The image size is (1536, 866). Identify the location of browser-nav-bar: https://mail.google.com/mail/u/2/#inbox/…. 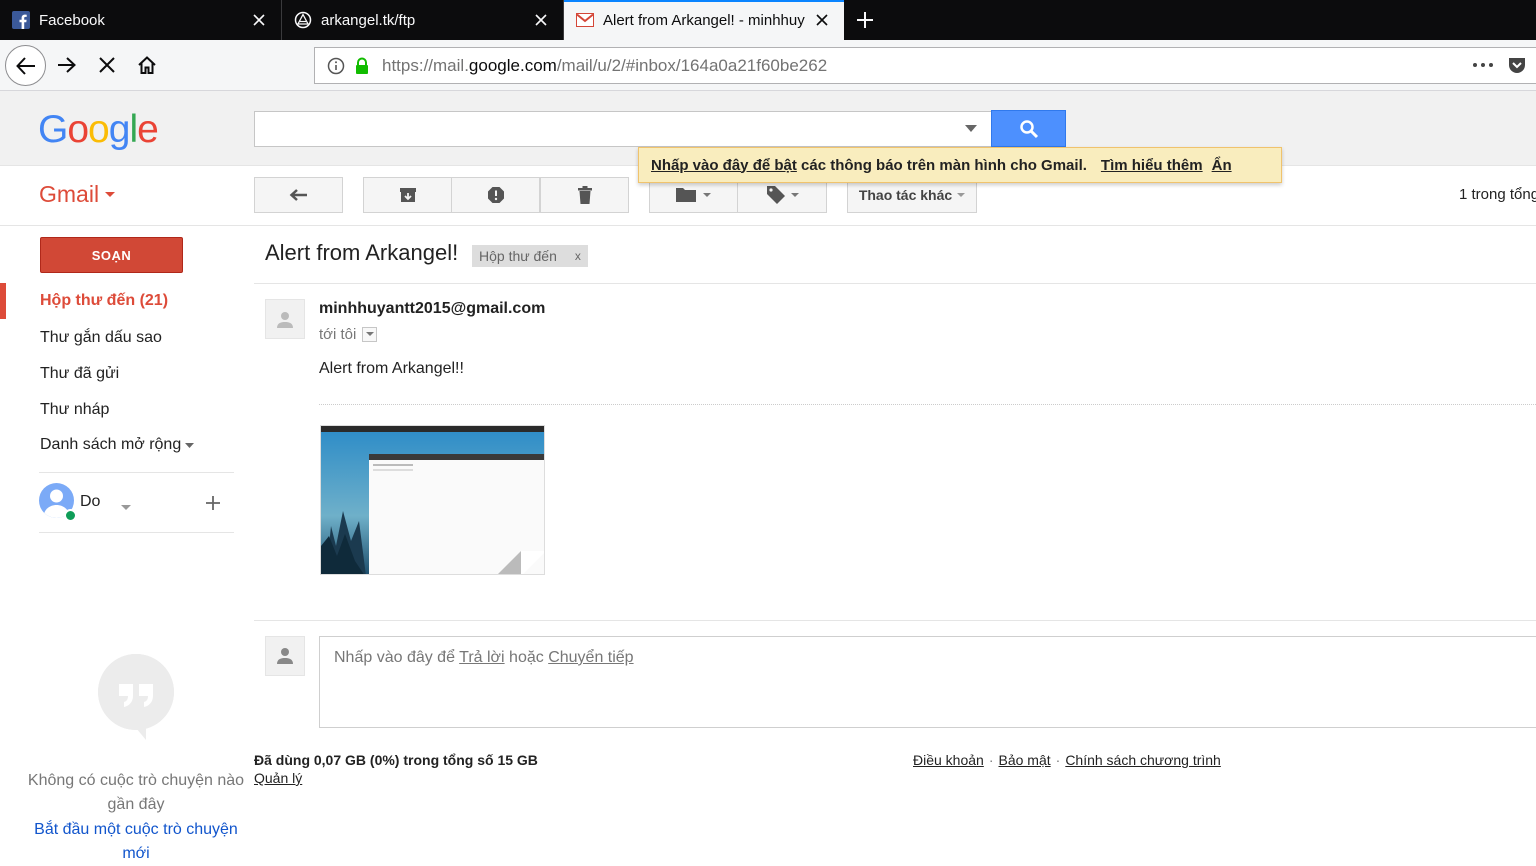
(768, 65).